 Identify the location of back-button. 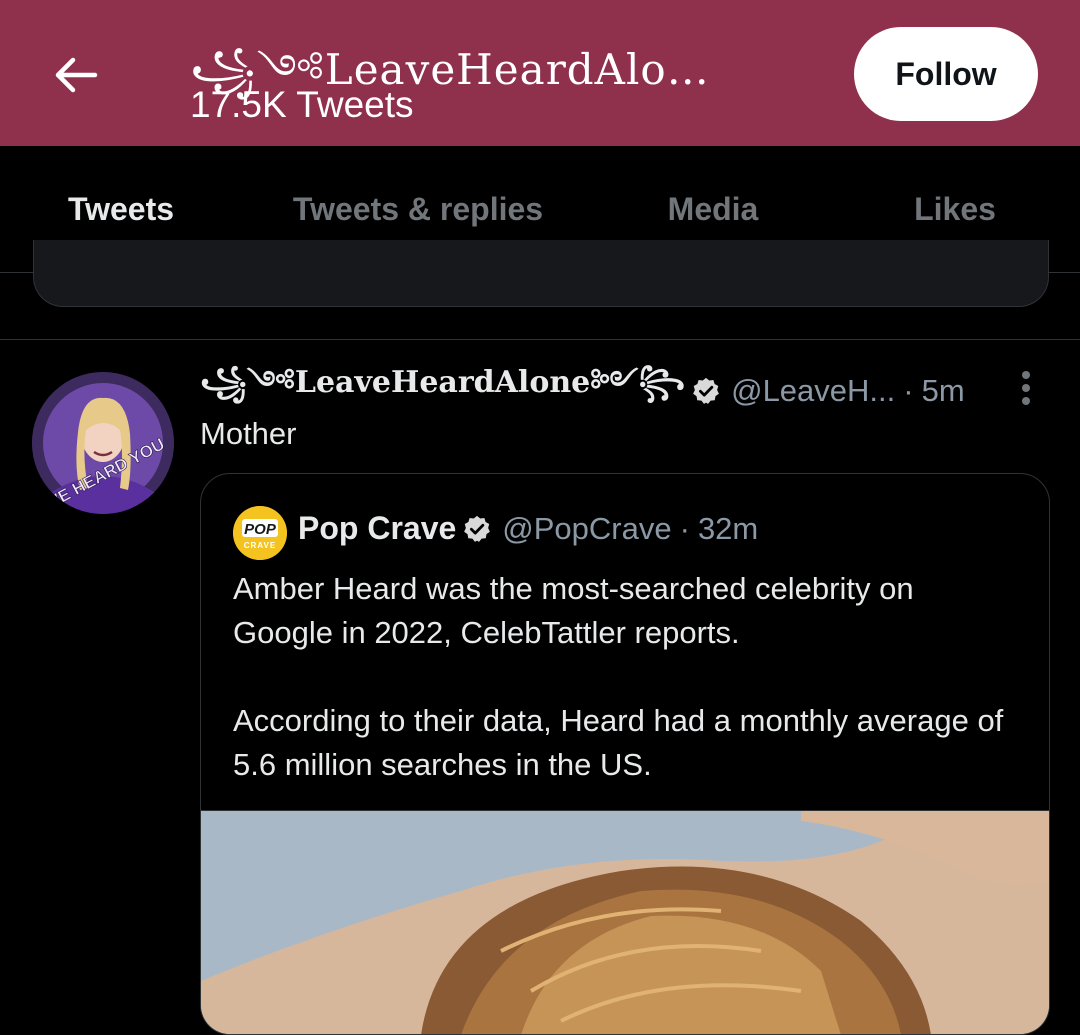
(75, 75).